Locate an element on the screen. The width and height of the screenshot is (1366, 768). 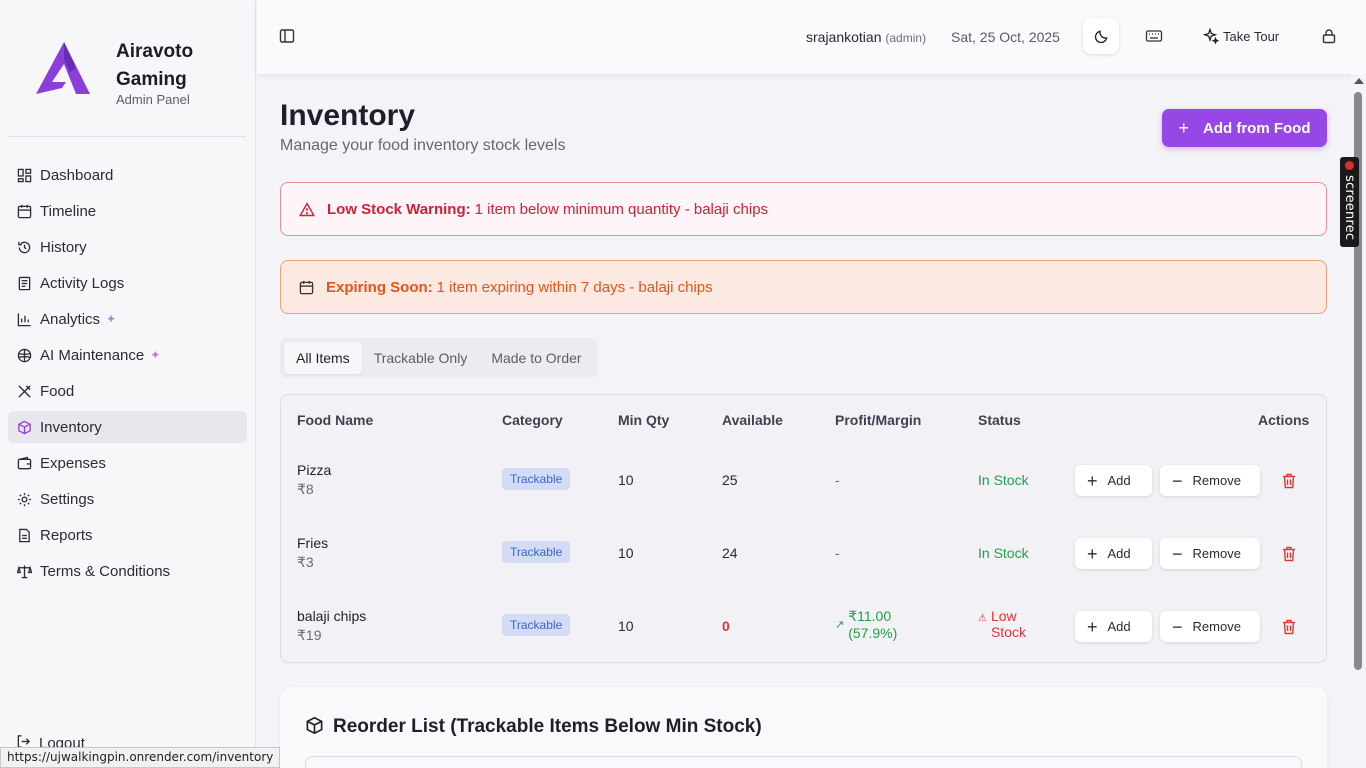
sidebar-item-activity-logs: Activity Logs is located at coordinates (127, 283).